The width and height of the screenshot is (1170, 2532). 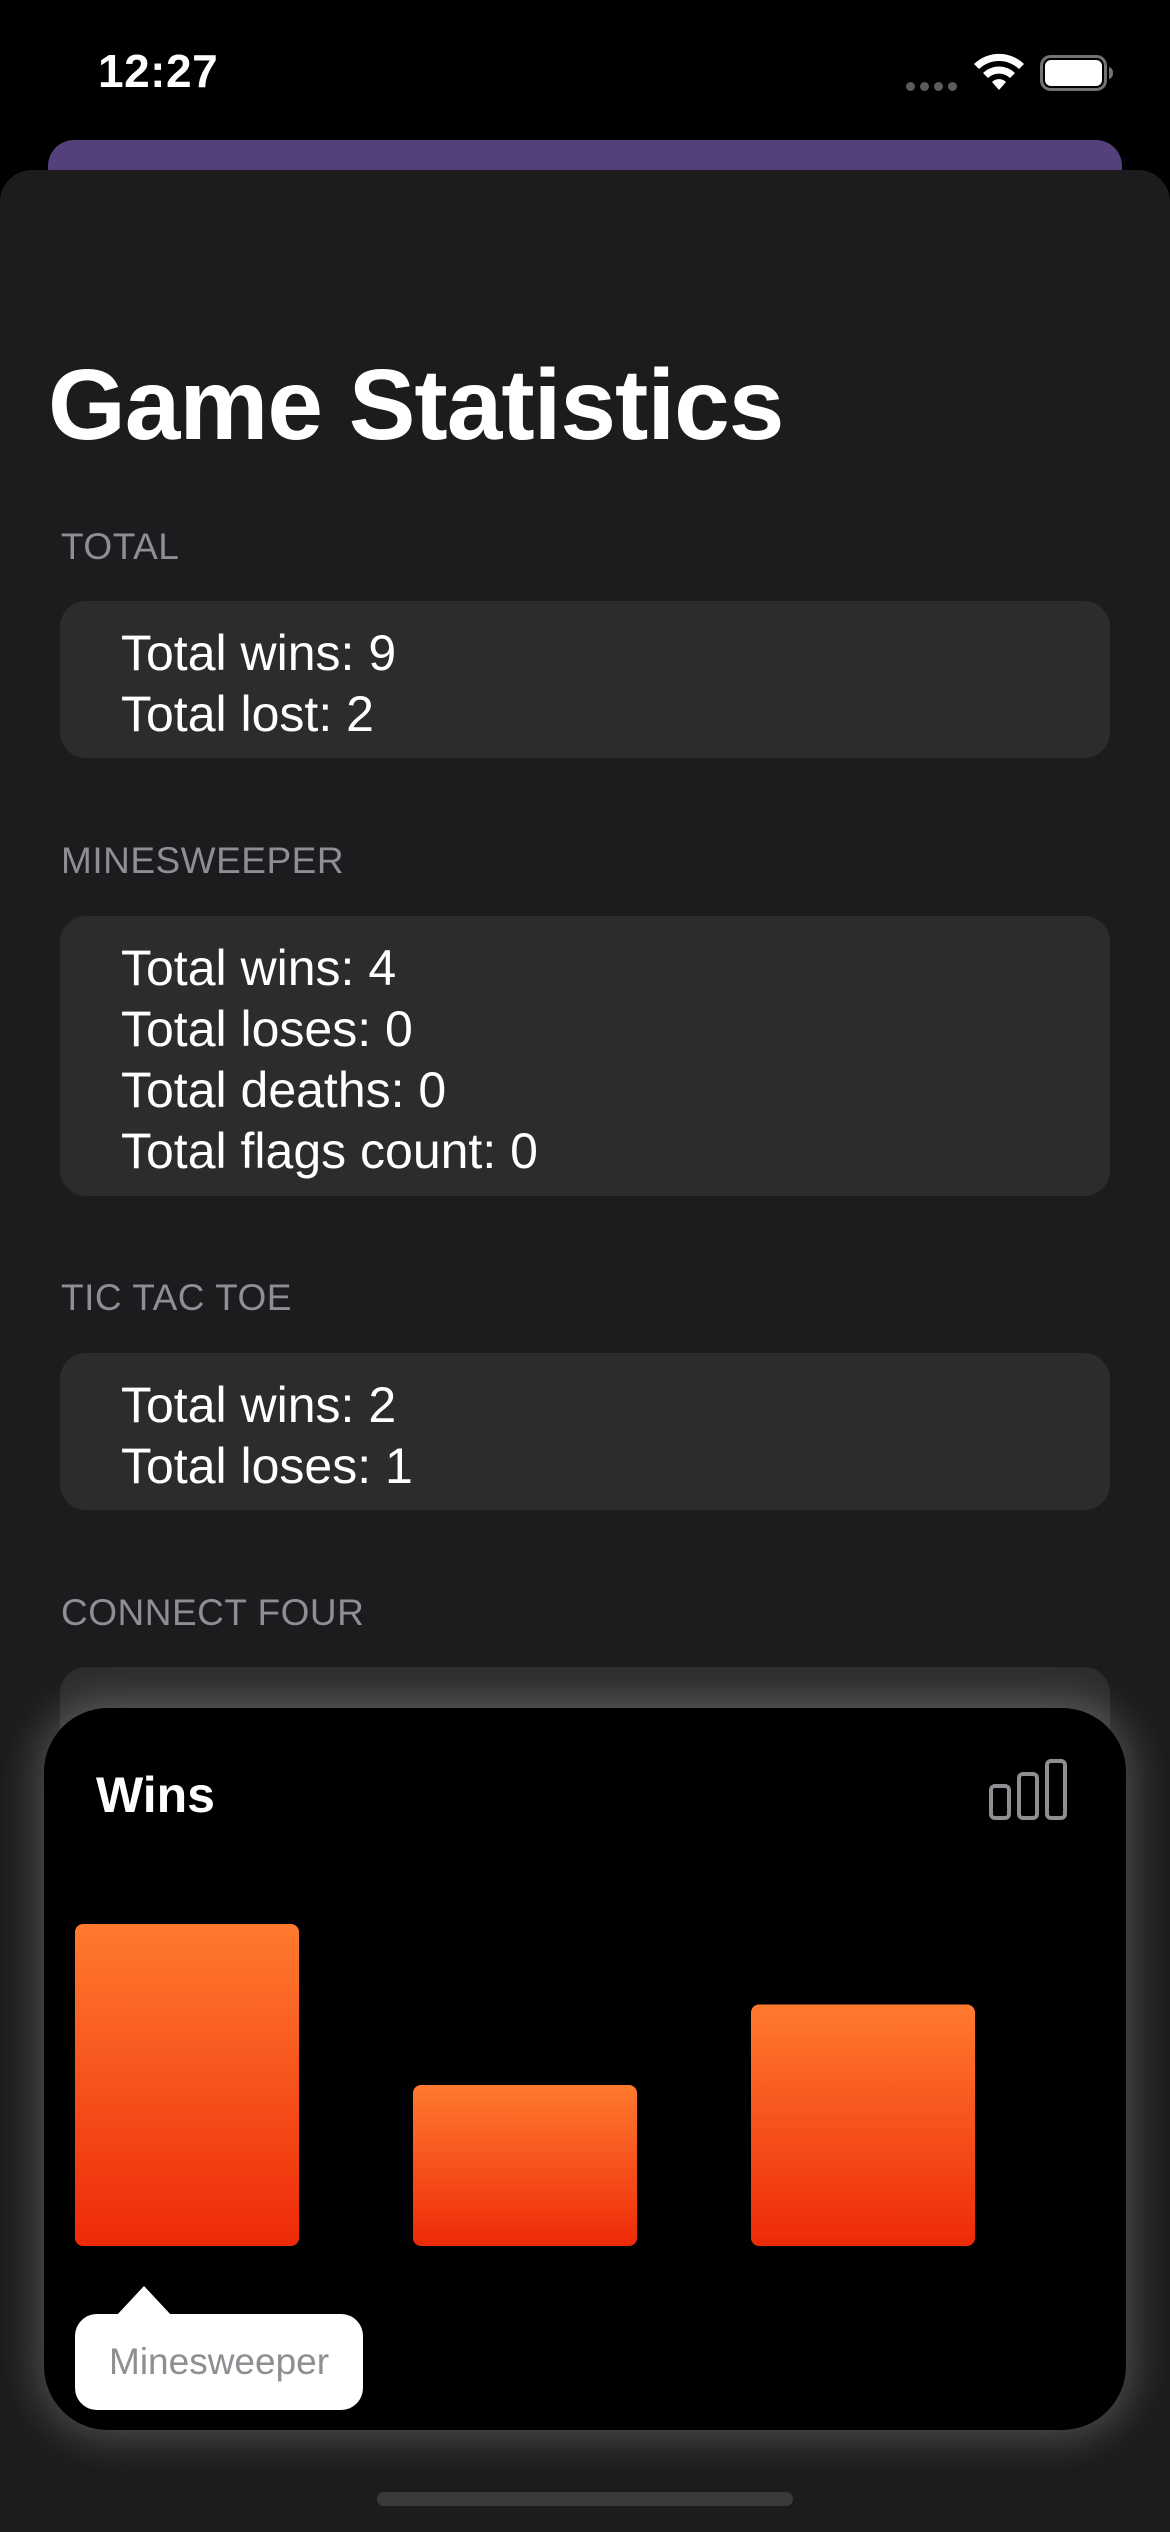 I want to click on minesweeper-loses-text: Total loses: 0, so click(x=267, y=1029).